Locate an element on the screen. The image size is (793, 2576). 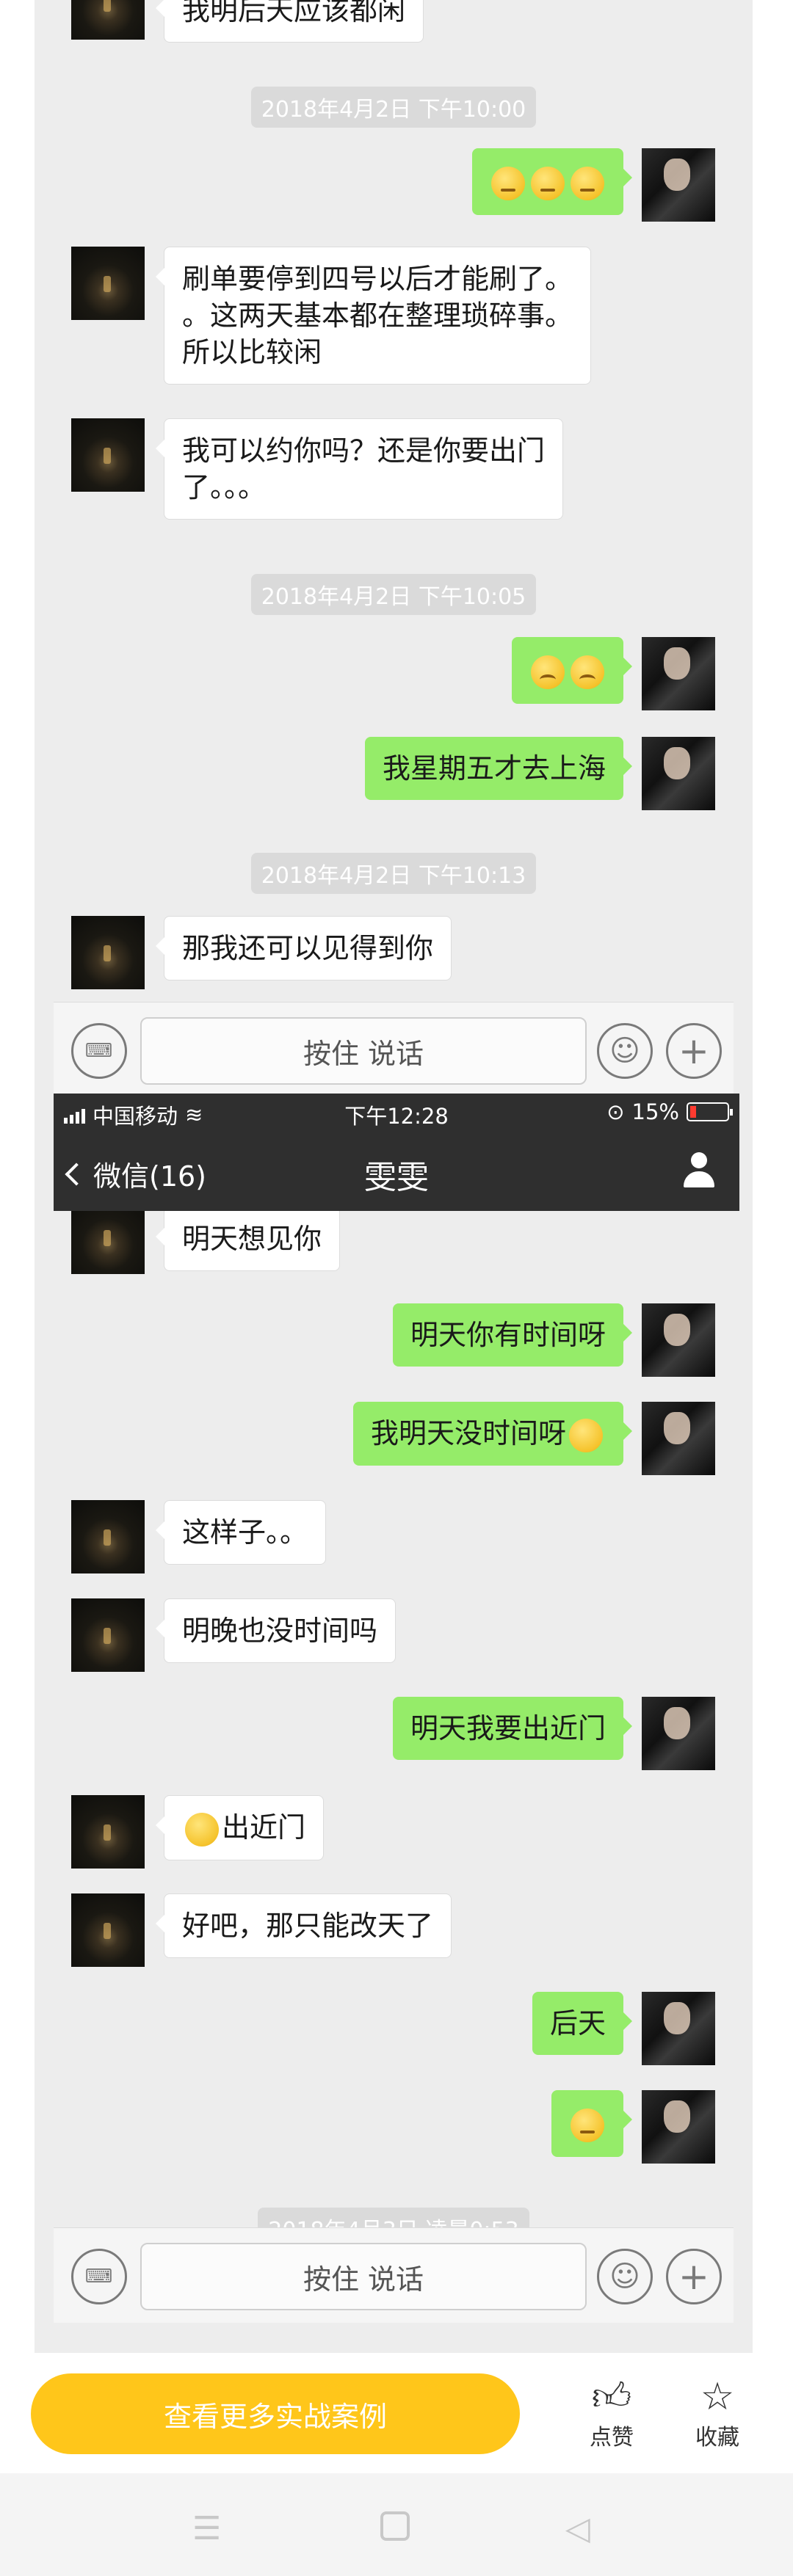
system-navigation-bar: ☰ ◁ is located at coordinates (396, 2524).